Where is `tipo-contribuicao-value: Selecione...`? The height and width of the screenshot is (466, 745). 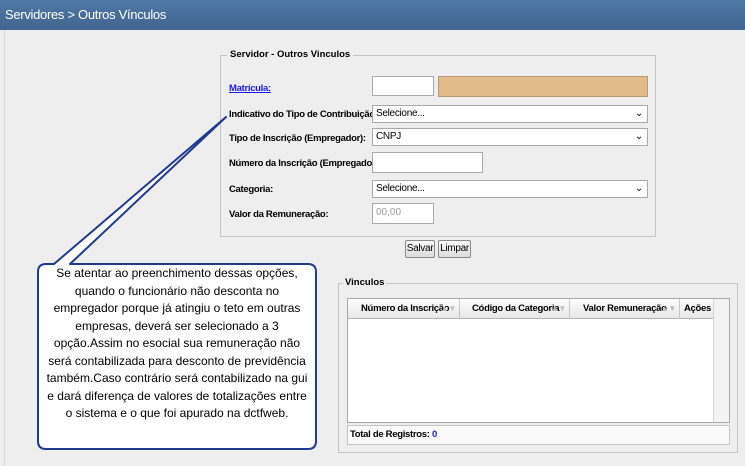 tipo-contribuicao-value: Selecione... is located at coordinates (400, 113).